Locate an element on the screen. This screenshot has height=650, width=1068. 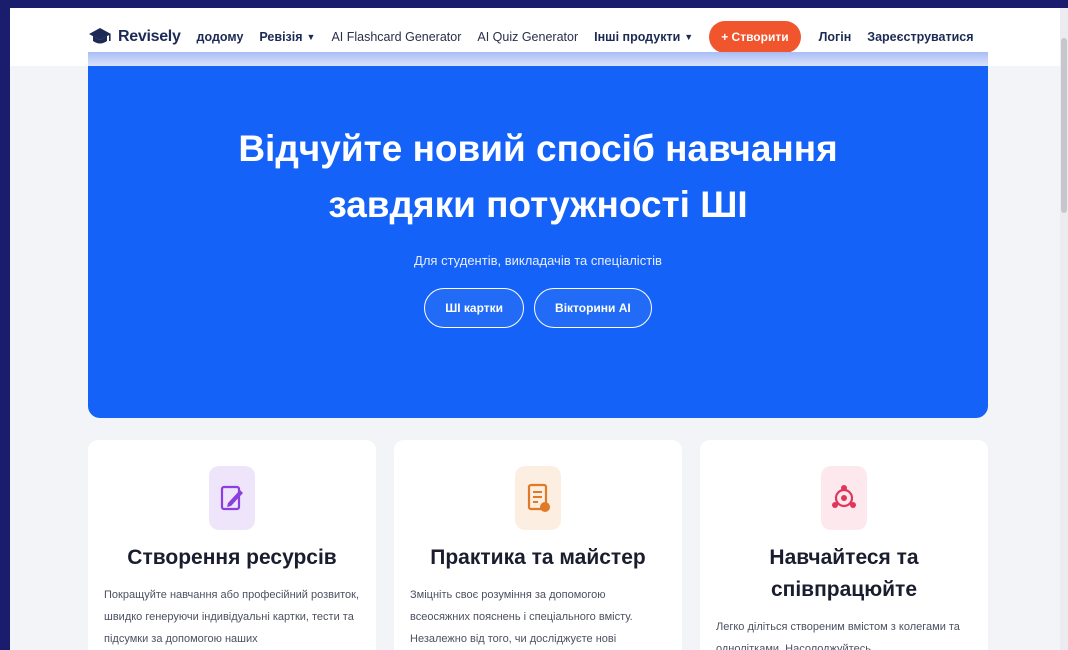
ai-flashcards-button: ШІ картки is located at coordinates (474, 308).